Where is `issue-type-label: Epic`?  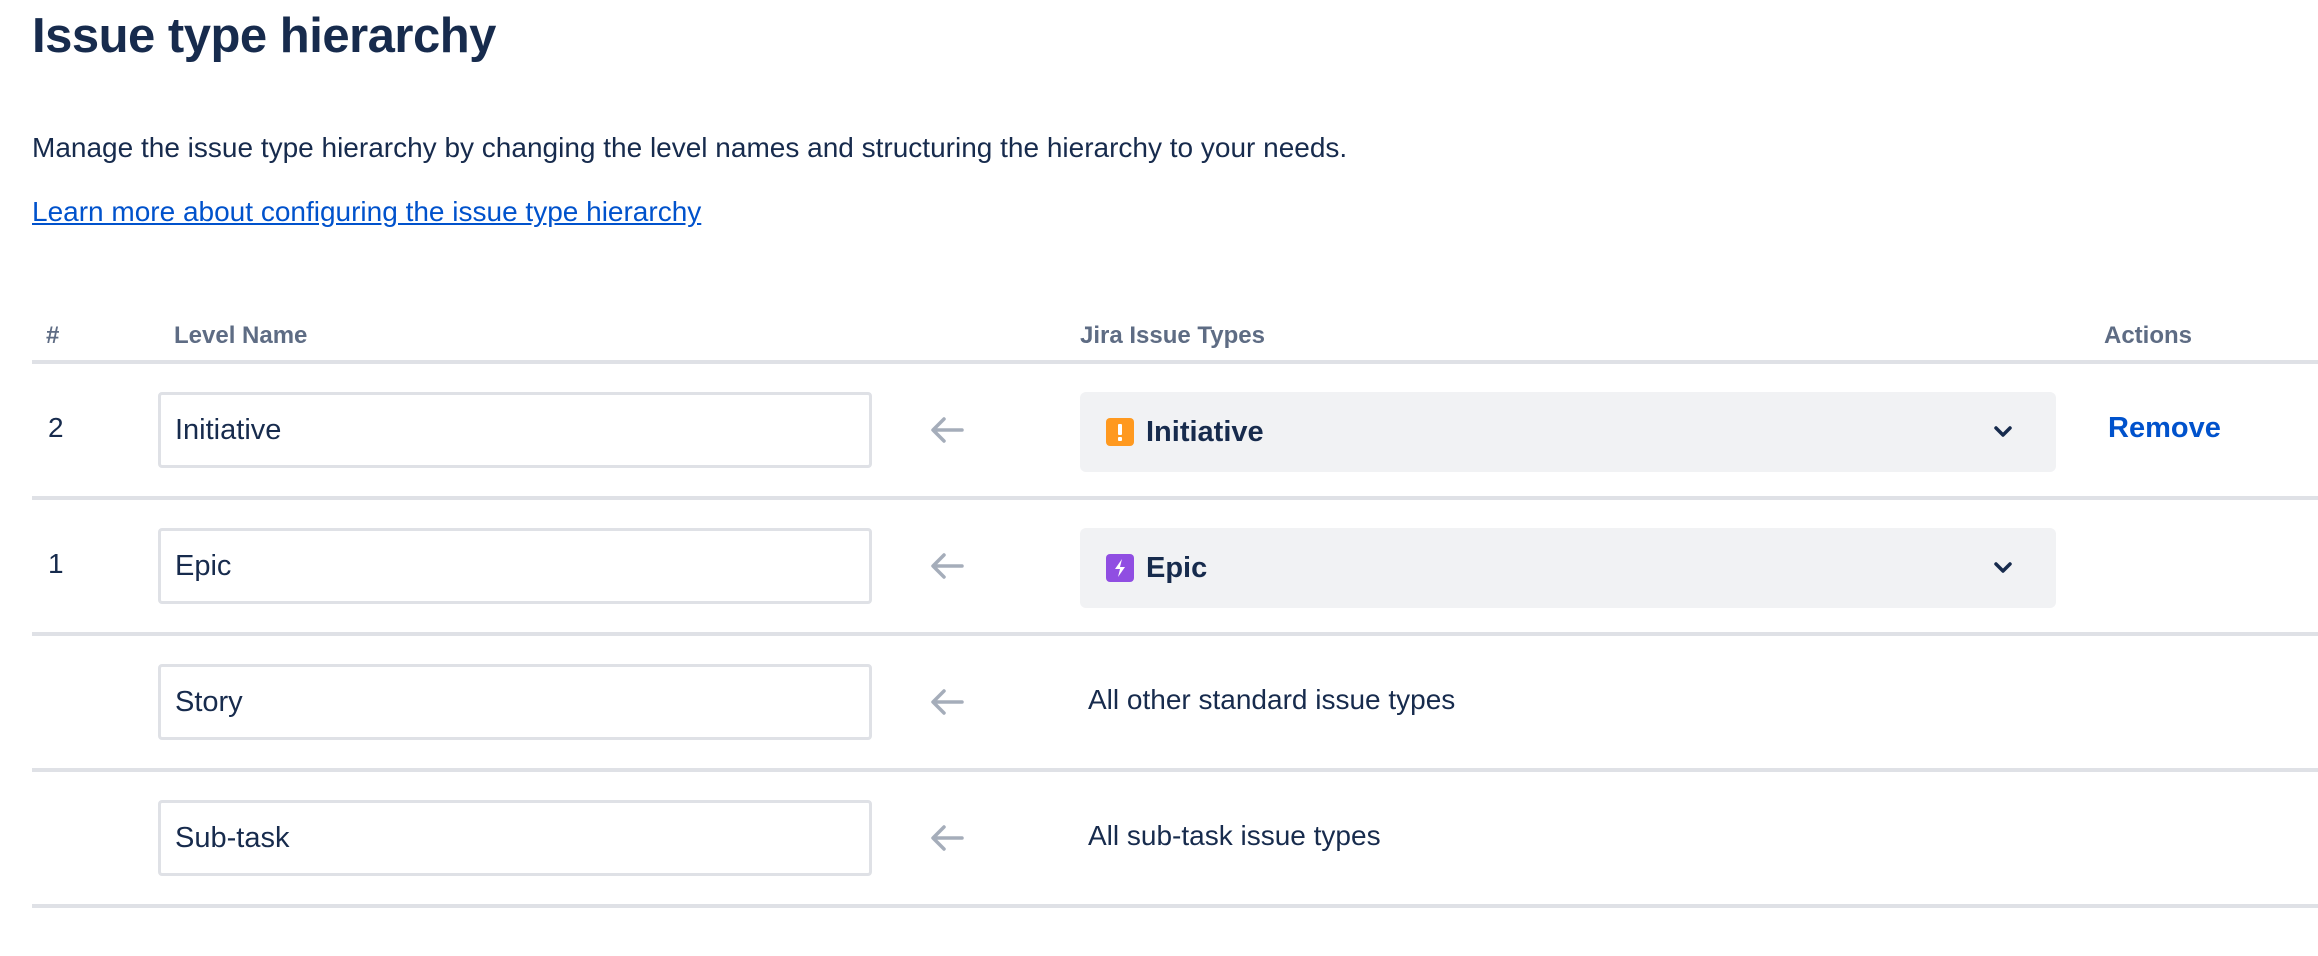
issue-type-label: Epic is located at coordinates (1177, 567).